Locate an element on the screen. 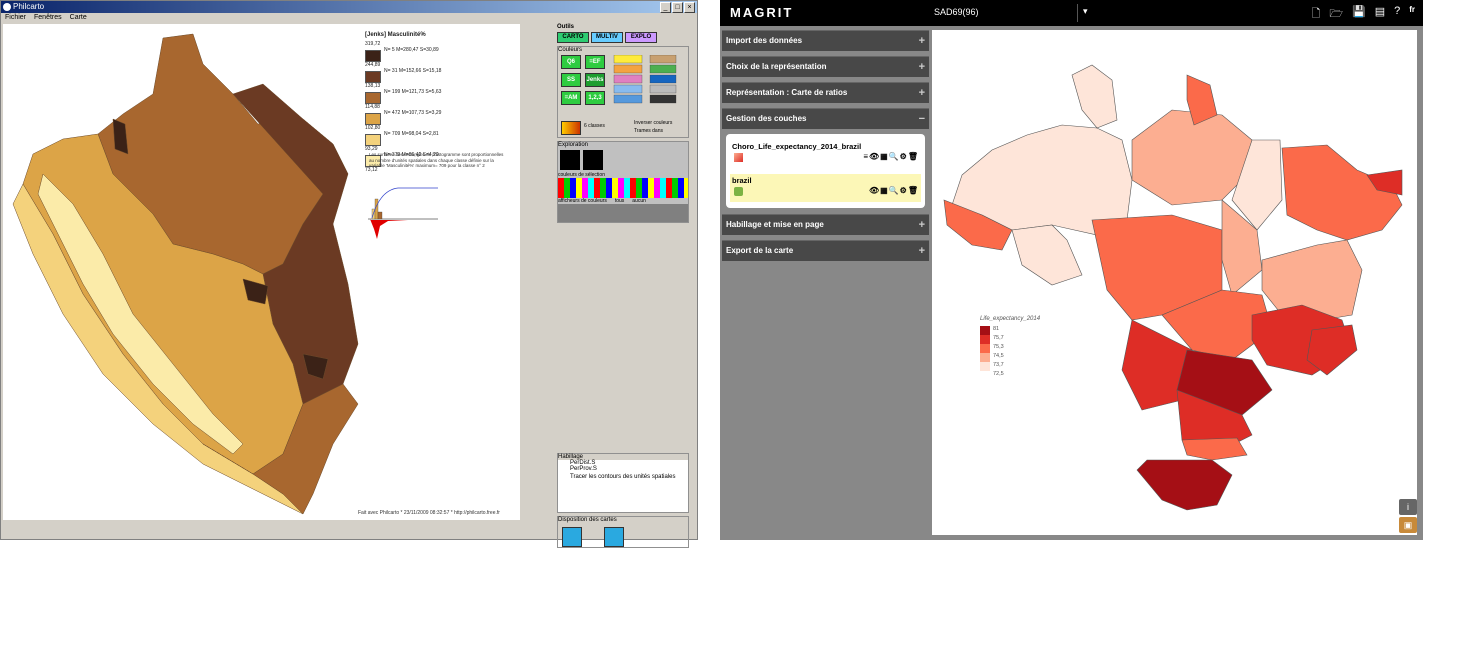 The width and height of the screenshot is (1469, 653). layout-single-map-button is located at coordinates (614, 537).